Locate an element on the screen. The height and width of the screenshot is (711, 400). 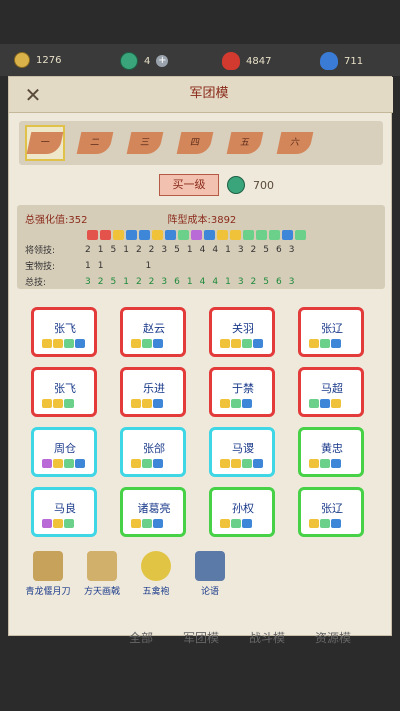
total-strength: 总强化值:352 is located at coordinates (56, 220).